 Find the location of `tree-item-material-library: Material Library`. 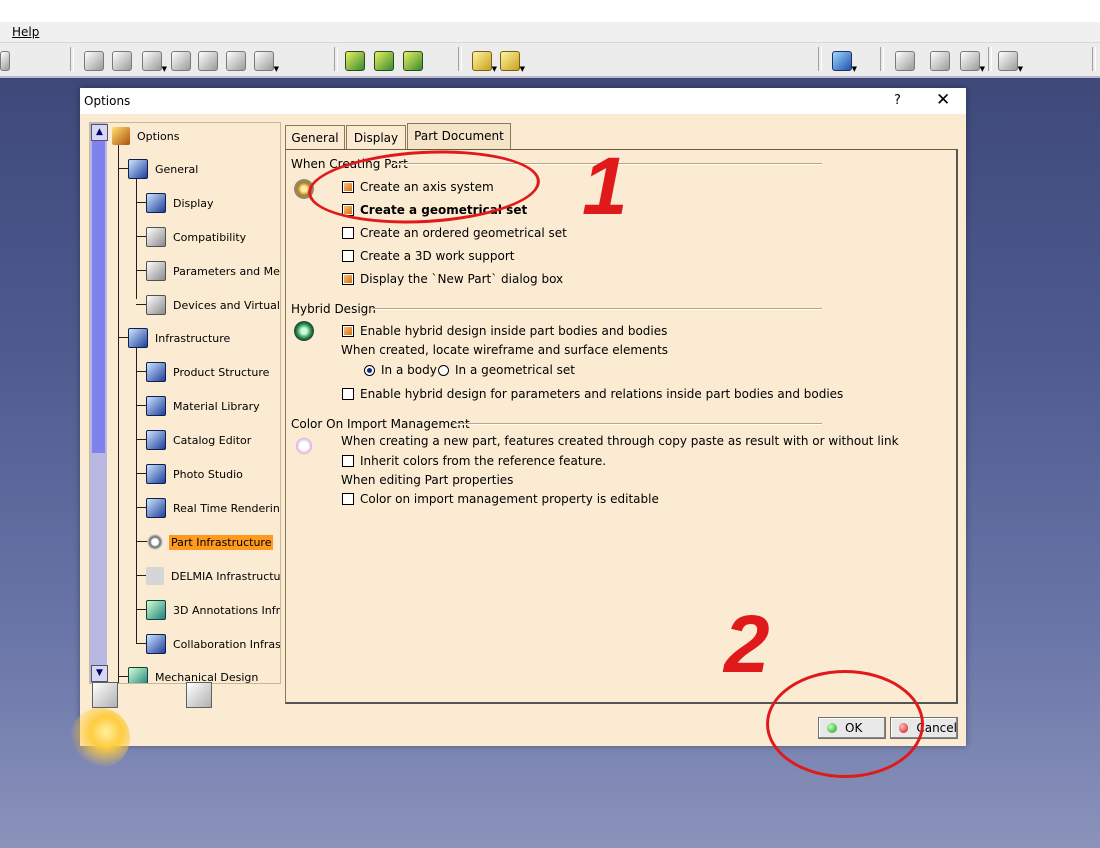

tree-item-material-library: Material Library is located at coordinates (204, 406).